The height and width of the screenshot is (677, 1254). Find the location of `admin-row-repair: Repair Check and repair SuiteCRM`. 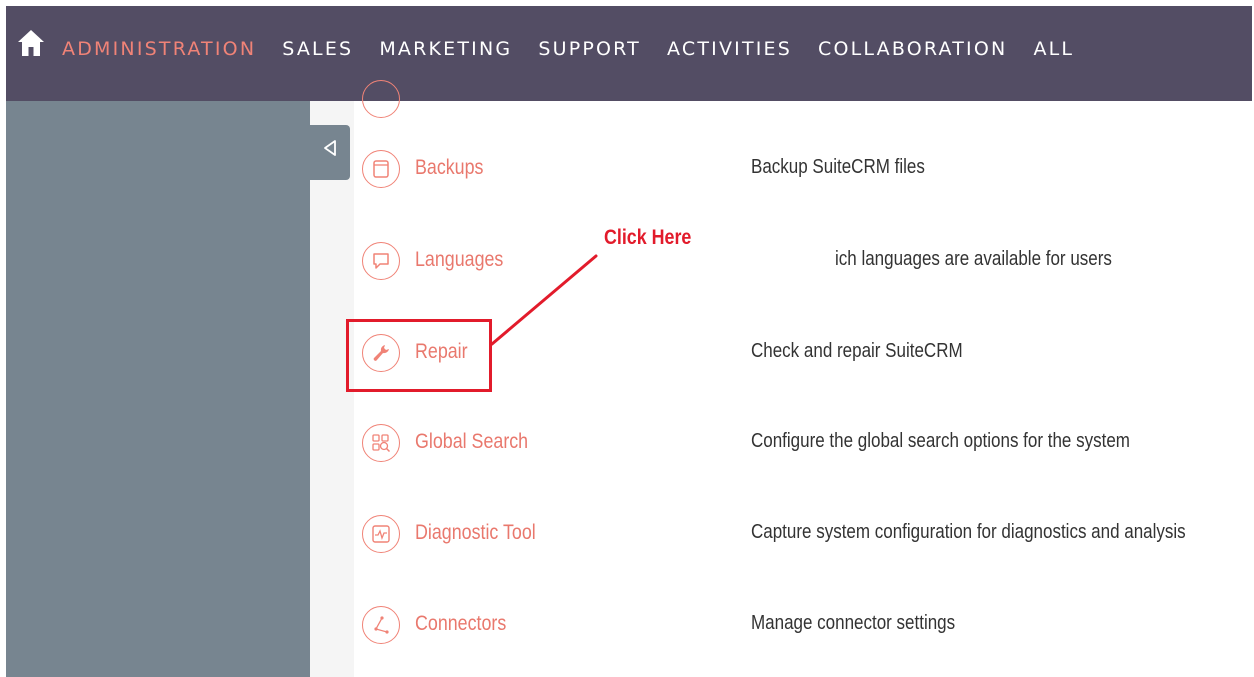

admin-row-repair: Repair Check and repair SuiteCRM is located at coordinates (800, 359).